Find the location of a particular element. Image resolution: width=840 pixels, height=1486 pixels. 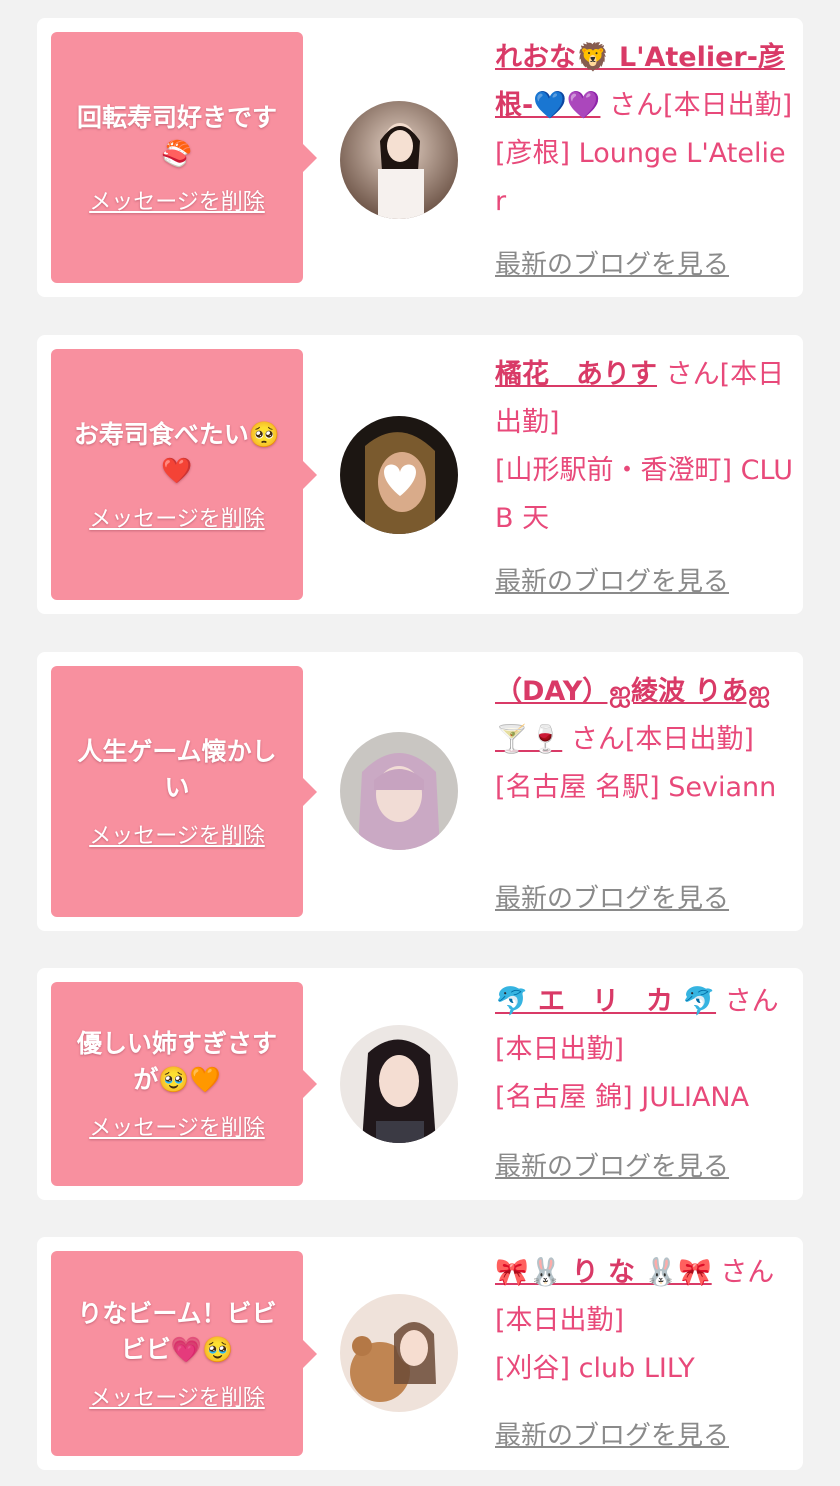

cast-info: （DAY）ஐ綾波 りあஐ🍸🍷 さん[本日出勤] [名古屋 名駅] Seviann is located at coordinates (645, 740).